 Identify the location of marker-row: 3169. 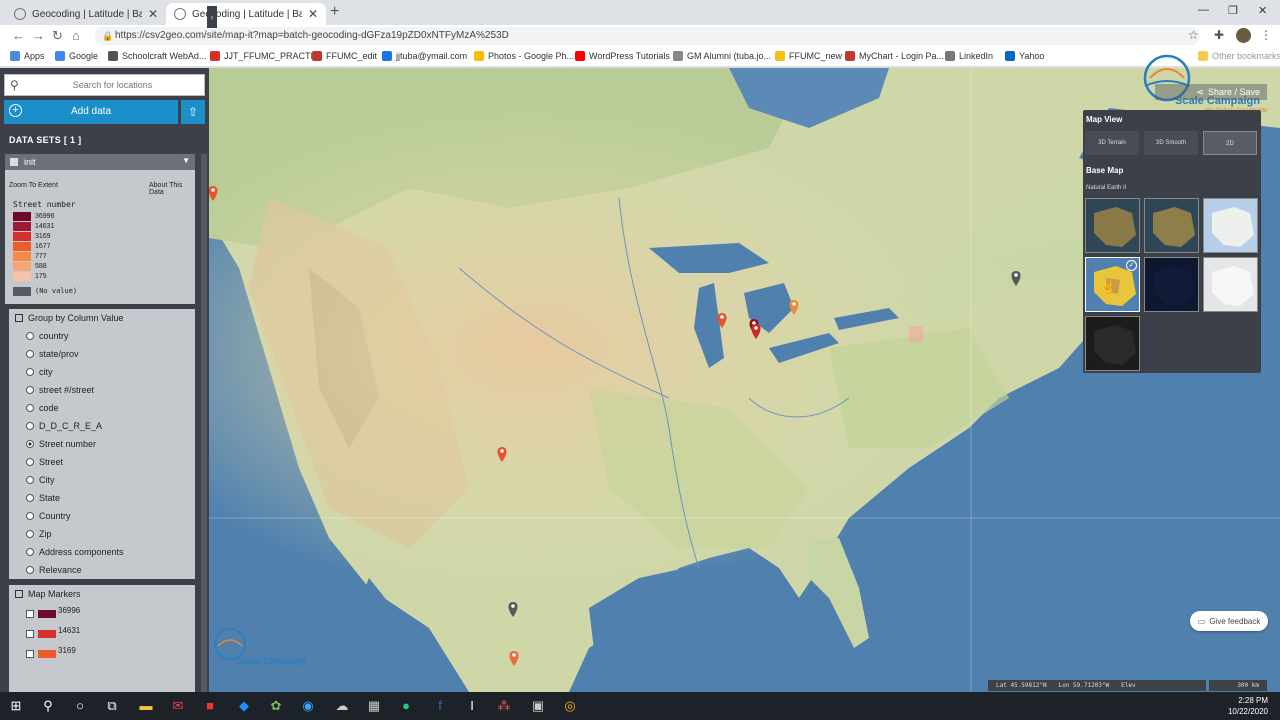
(106, 652).